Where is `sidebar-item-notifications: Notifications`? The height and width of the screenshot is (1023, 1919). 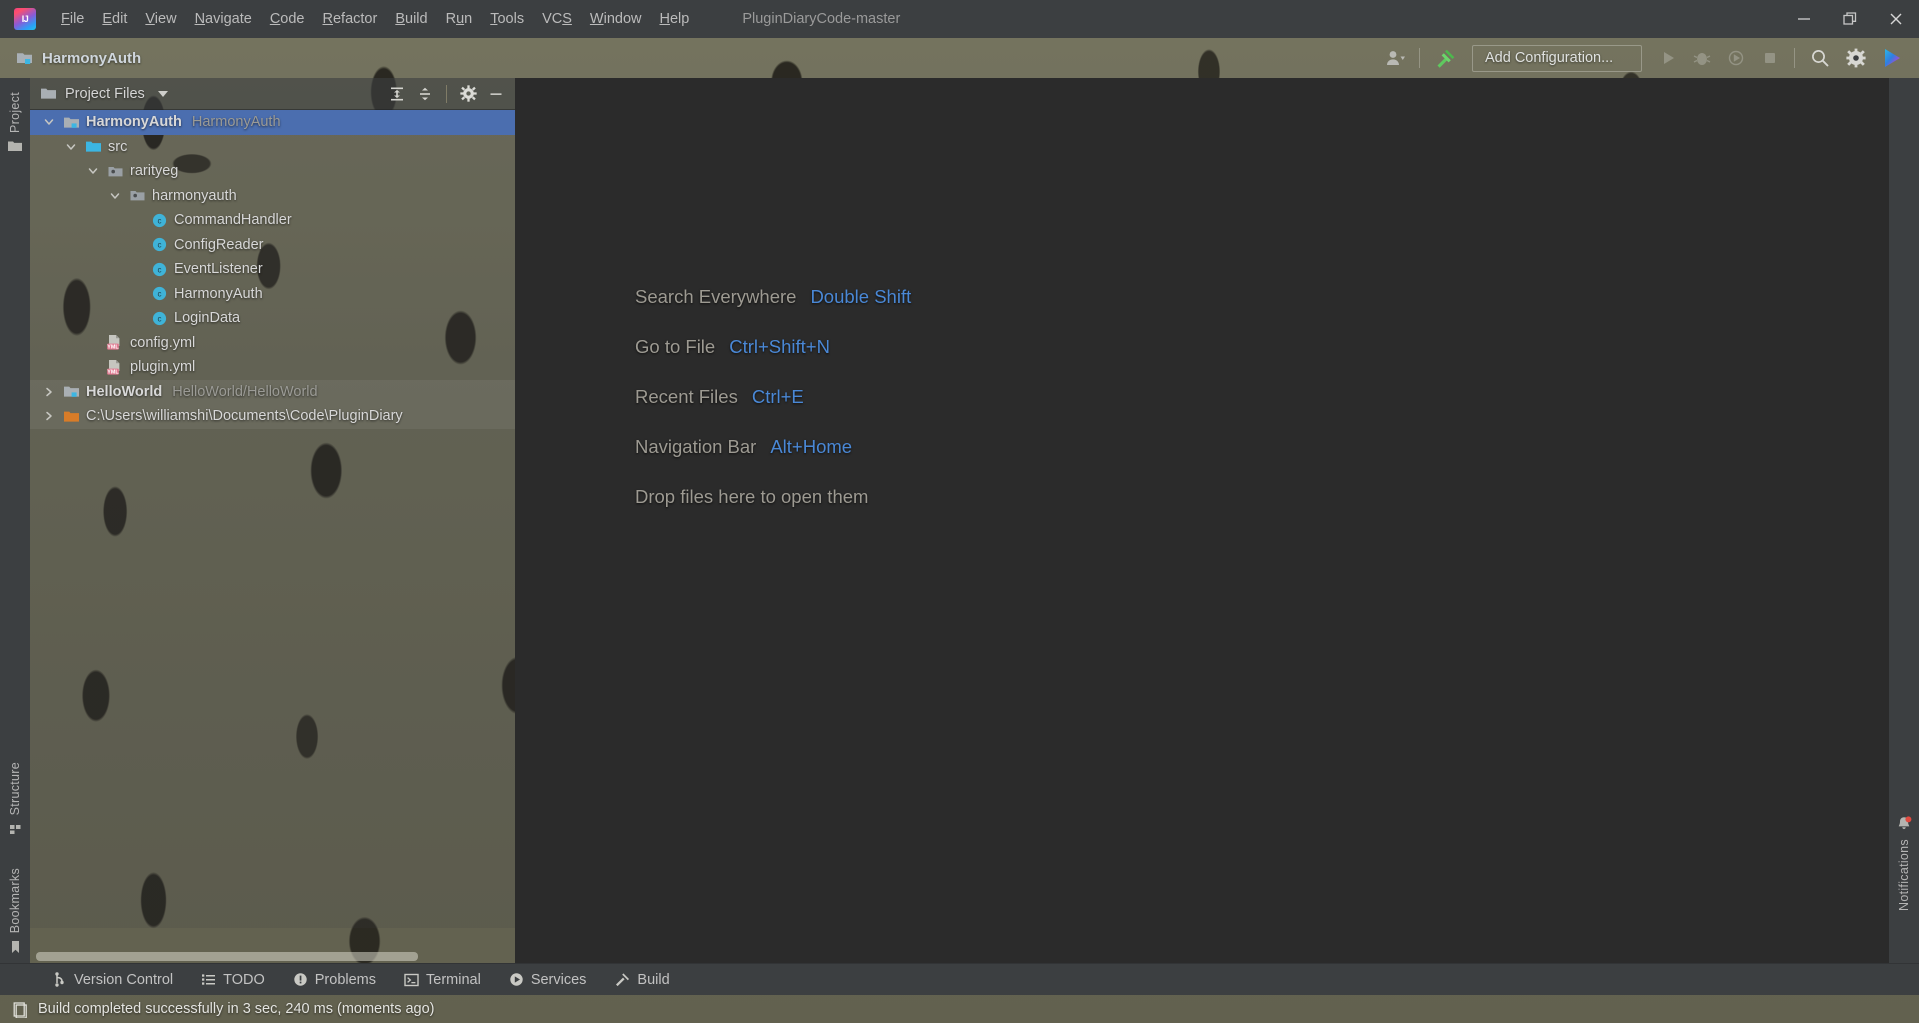
sidebar-item-notifications: Notifications is located at coordinates (1904, 866).